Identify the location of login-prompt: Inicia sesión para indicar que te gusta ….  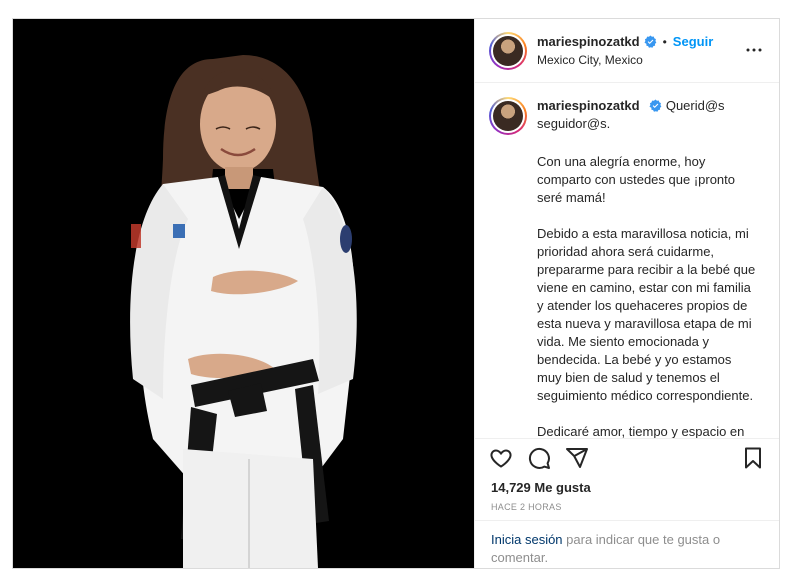
(627, 544).